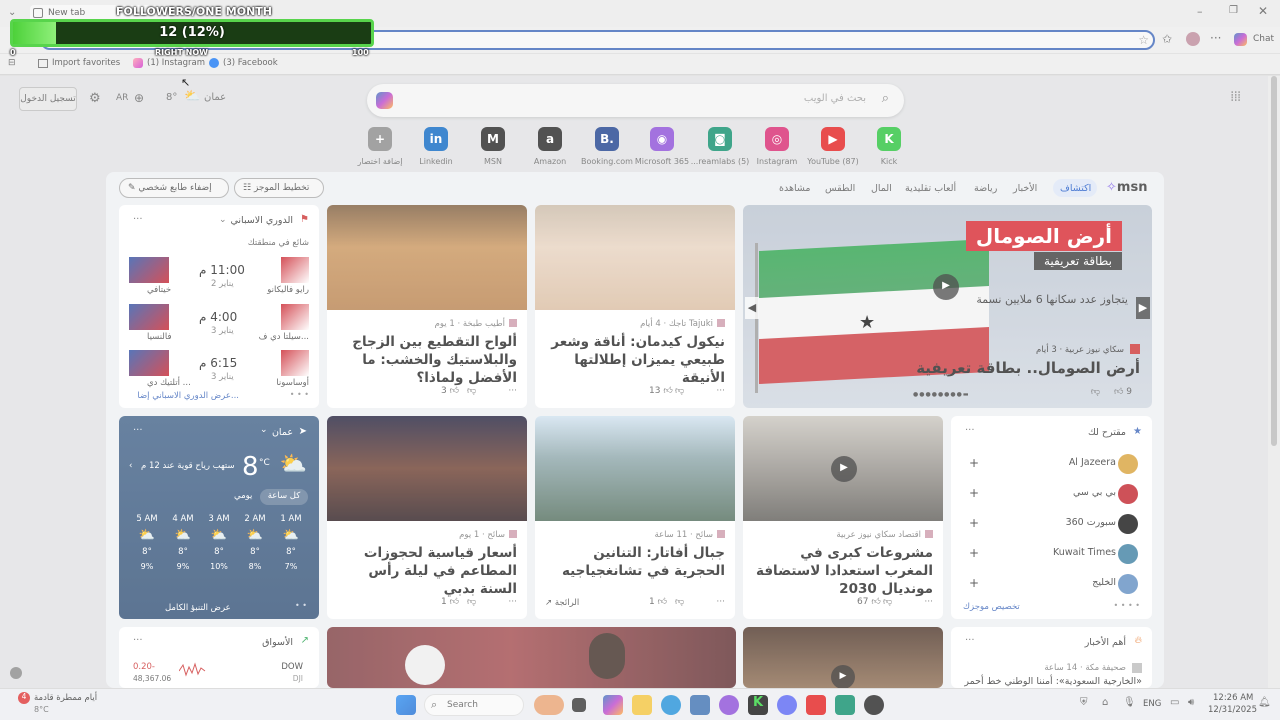 Image resolution: width=1280 pixels, height=720 pixels. I want to click on page-scrollbar, so click(1274, 382).